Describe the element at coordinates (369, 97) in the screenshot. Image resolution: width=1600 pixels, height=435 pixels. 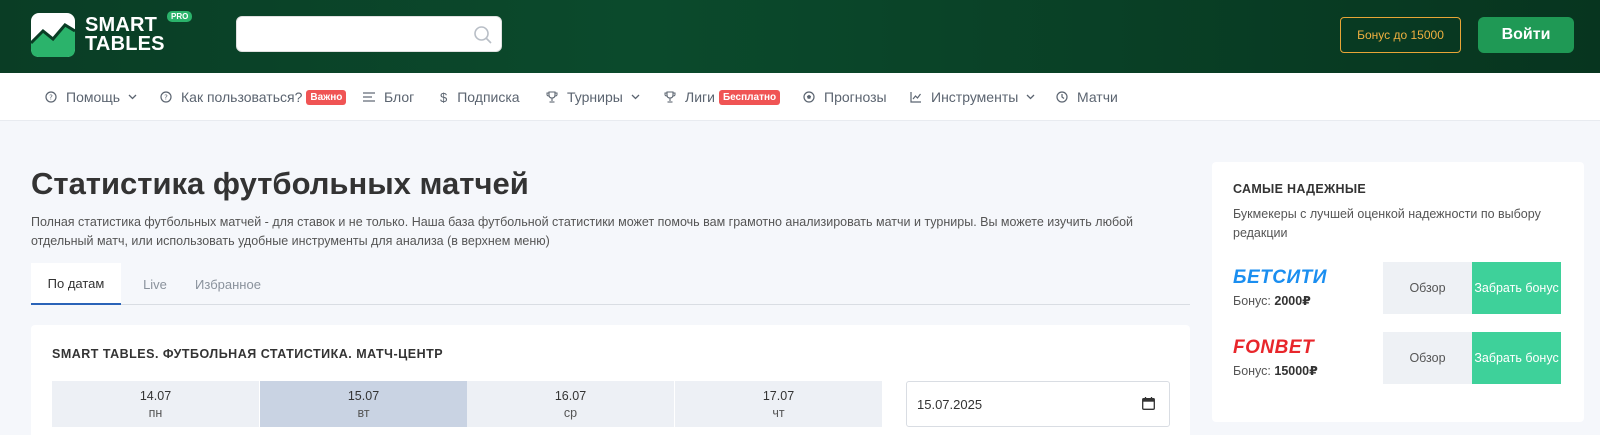
I see `lines-icon` at that location.